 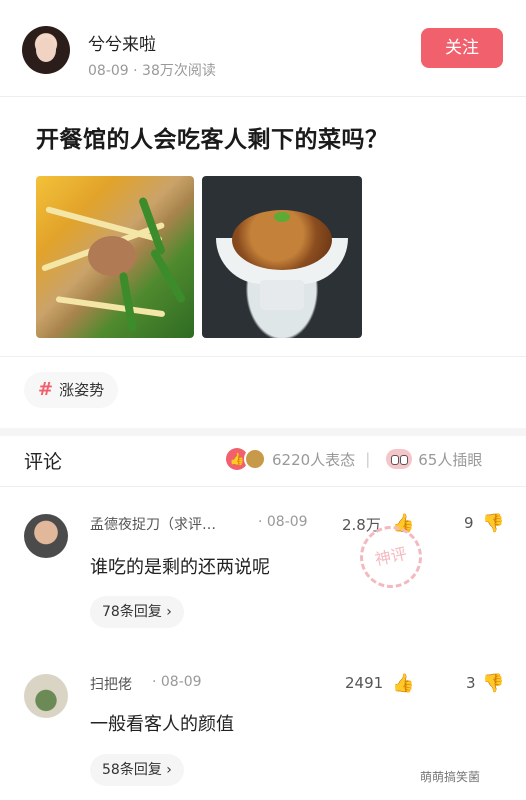 What do you see at coordinates (469, 523) in the screenshot?
I see `comment-dislike-count: 9` at bounding box center [469, 523].